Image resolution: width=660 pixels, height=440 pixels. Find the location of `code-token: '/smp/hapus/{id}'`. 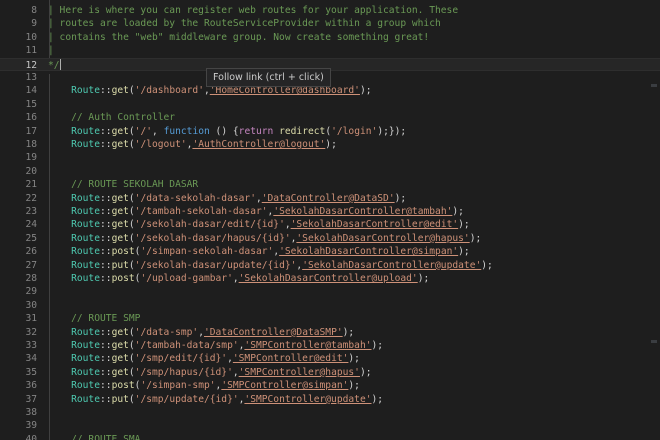

code-token: '/smp/hapus/{id}' is located at coordinates (183, 372).